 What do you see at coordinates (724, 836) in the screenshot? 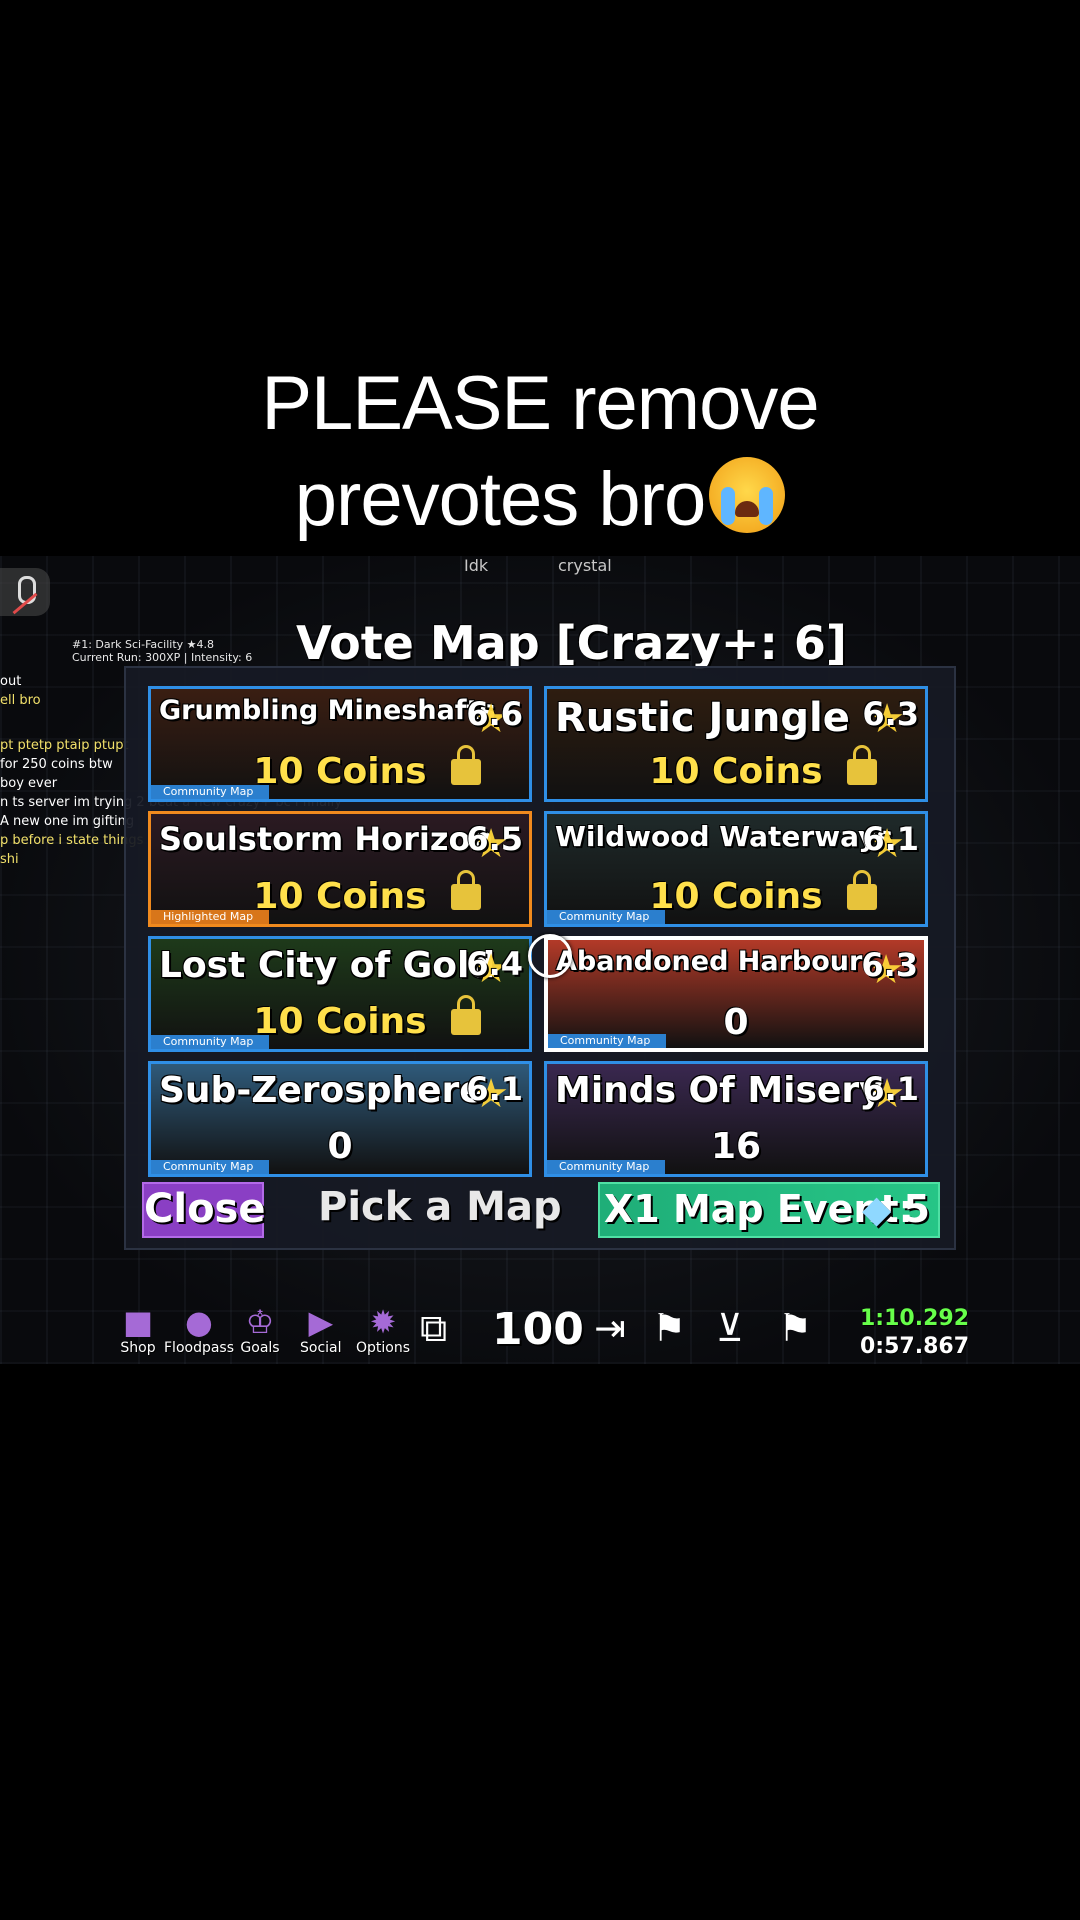
I see `map-name: Wildwood Waterways` at bounding box center [724, 836].